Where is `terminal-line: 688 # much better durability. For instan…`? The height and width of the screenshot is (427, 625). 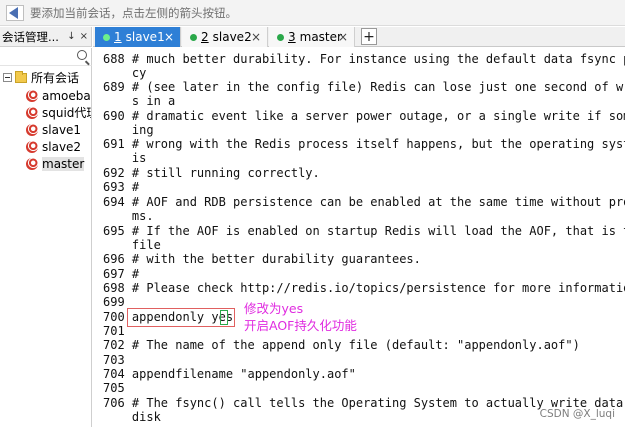
terminal-line: 688 # much better durability. For instan… is located at coordinates (364, 59).